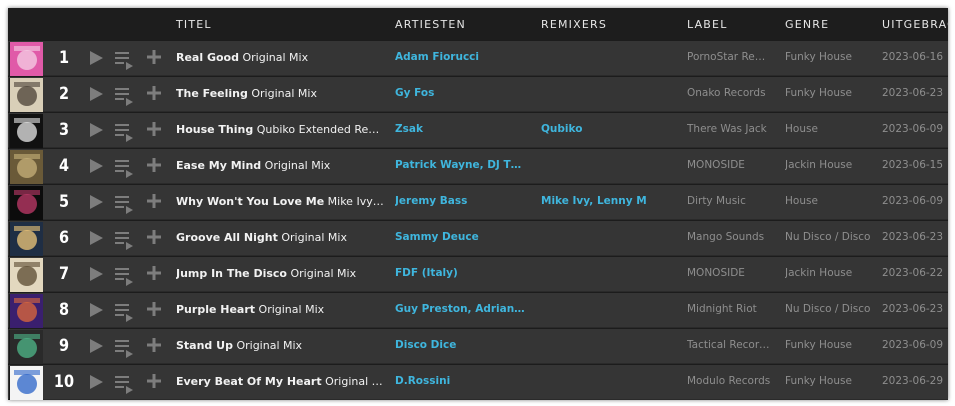 This screenshot has height=406, width=955. Describe the element at coordinates (460, 345) in the screenshot. I see `track-artists-link: Disco Dice` at that location.